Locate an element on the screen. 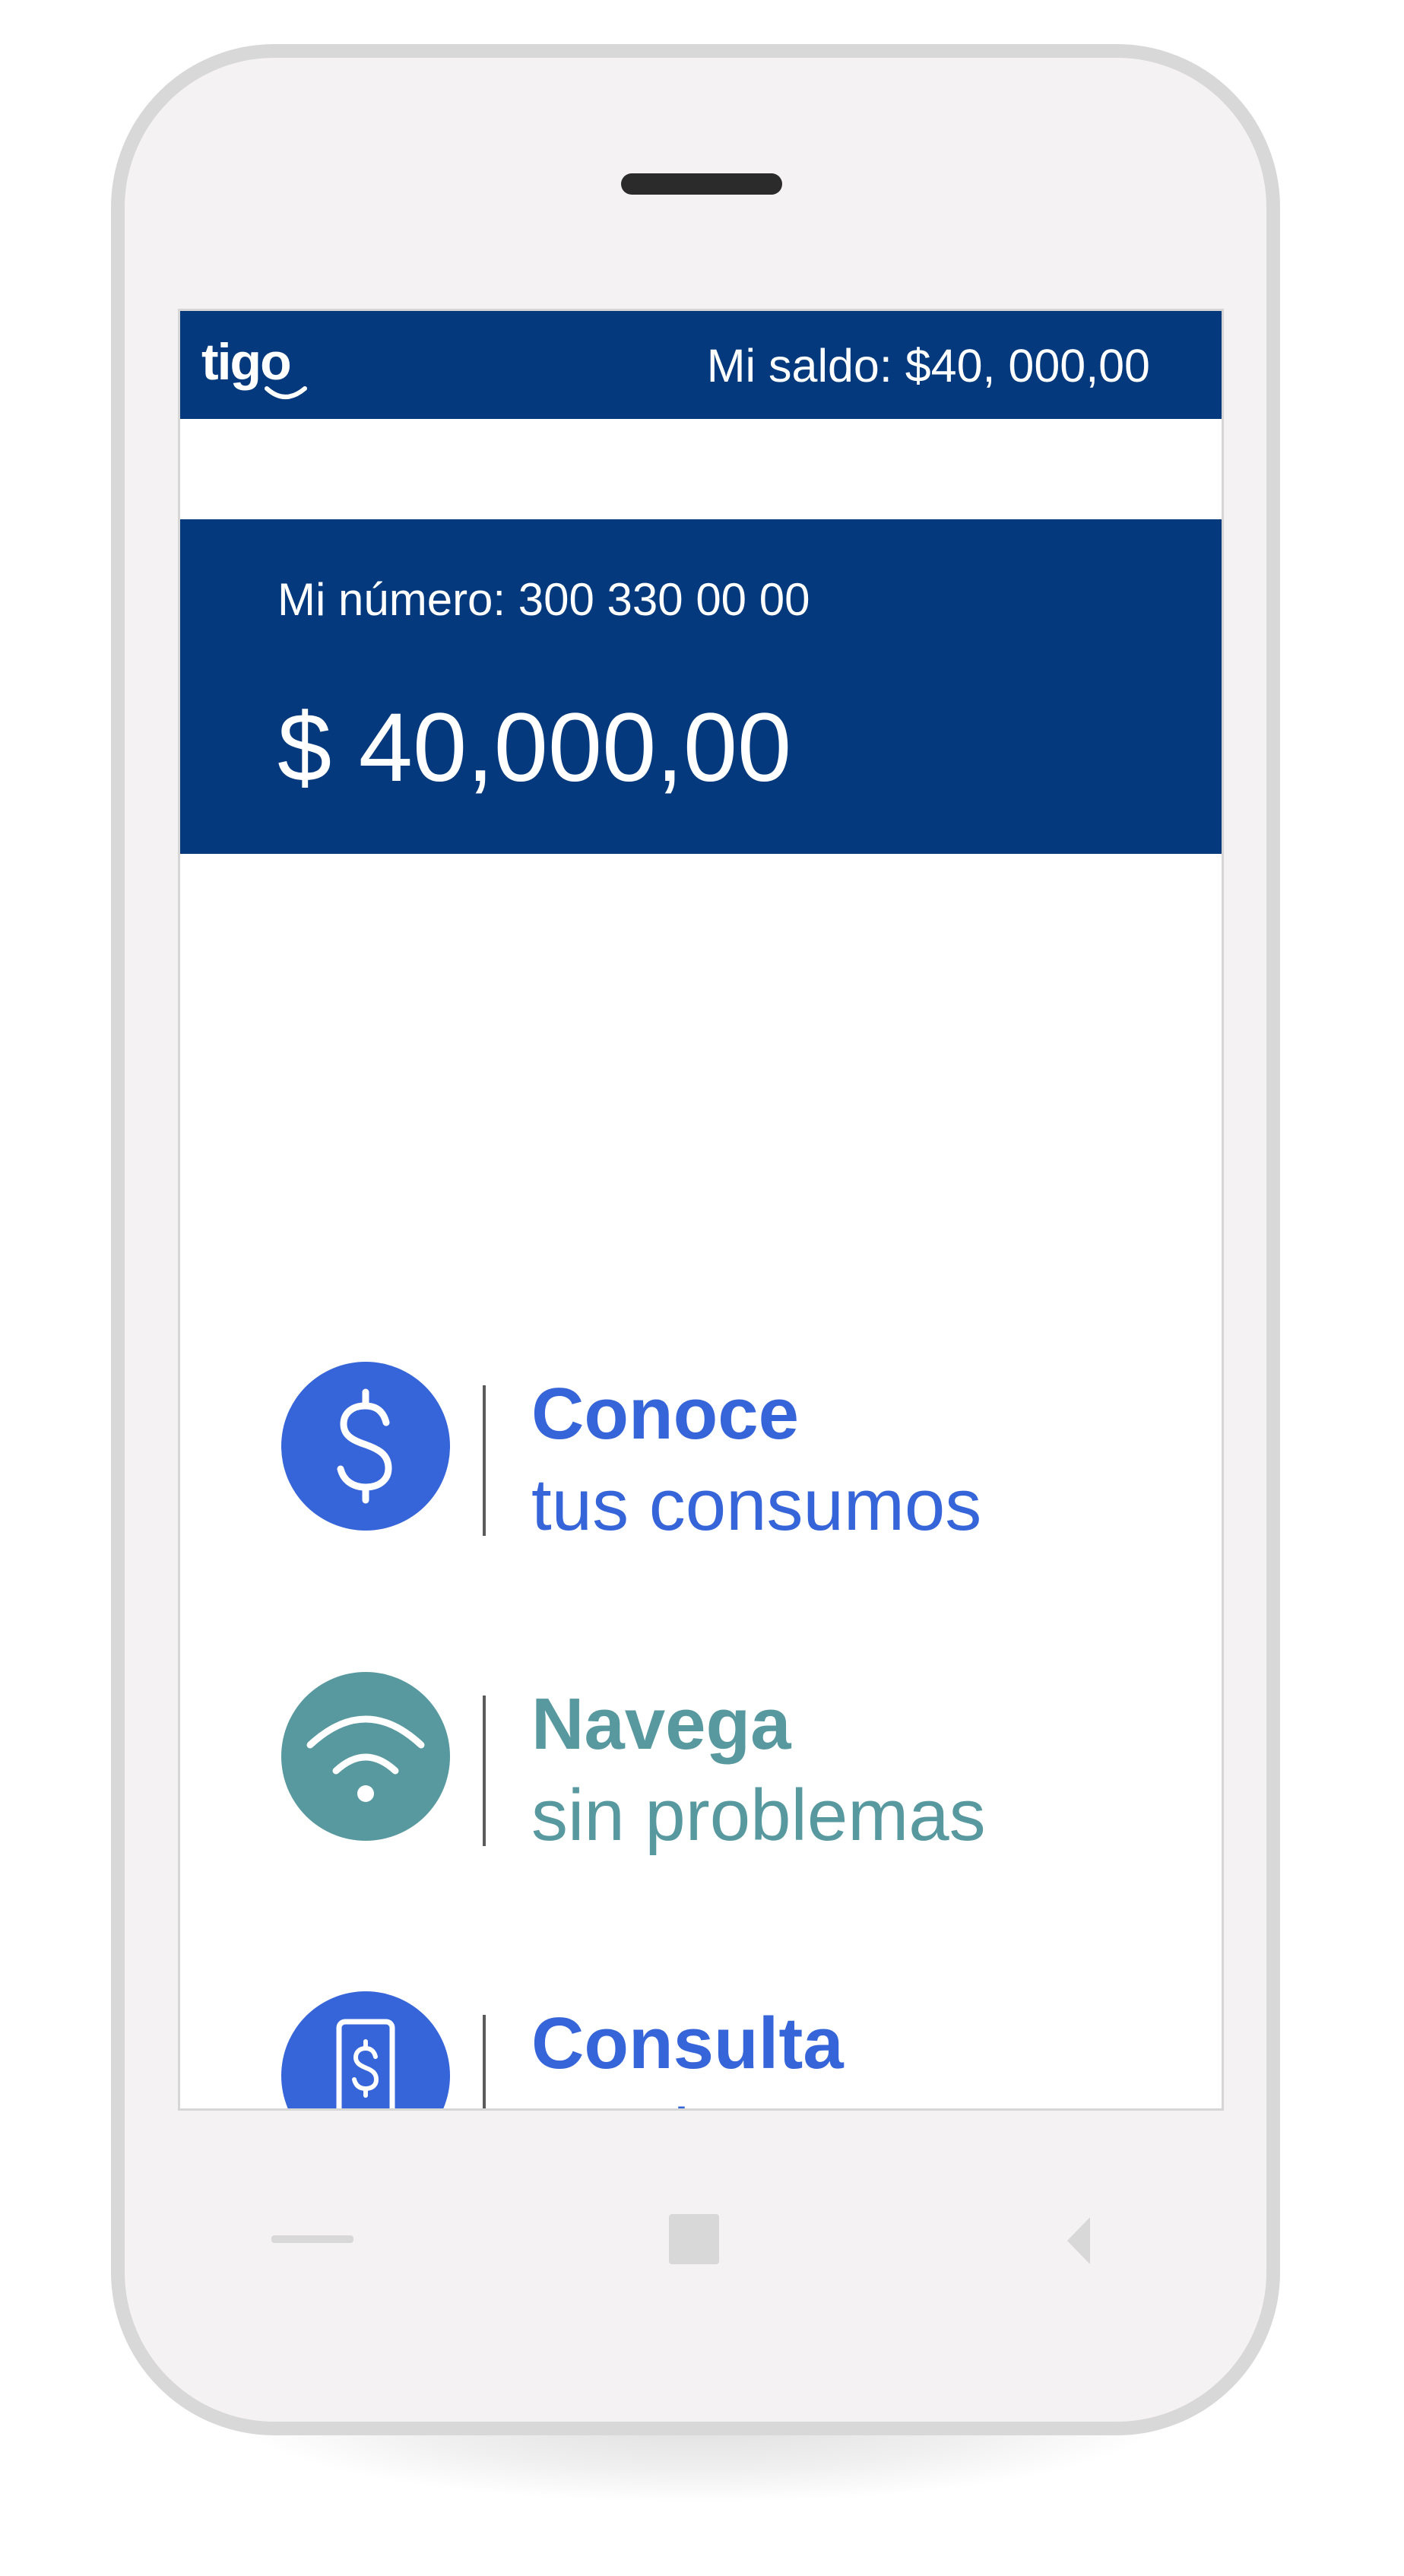 This screenshot has width=1404, height=2576. item-title: Navega is located at coordinates (661, 1724).